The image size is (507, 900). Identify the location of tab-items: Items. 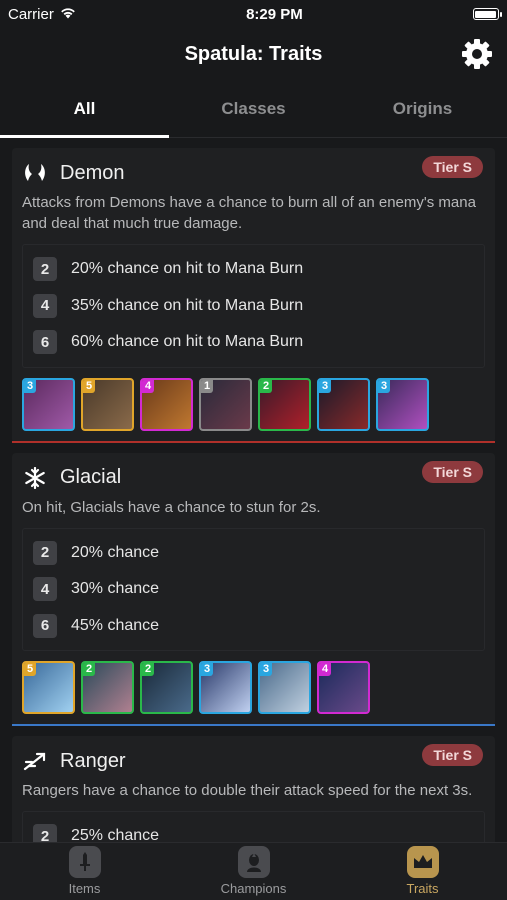
(84, 871).